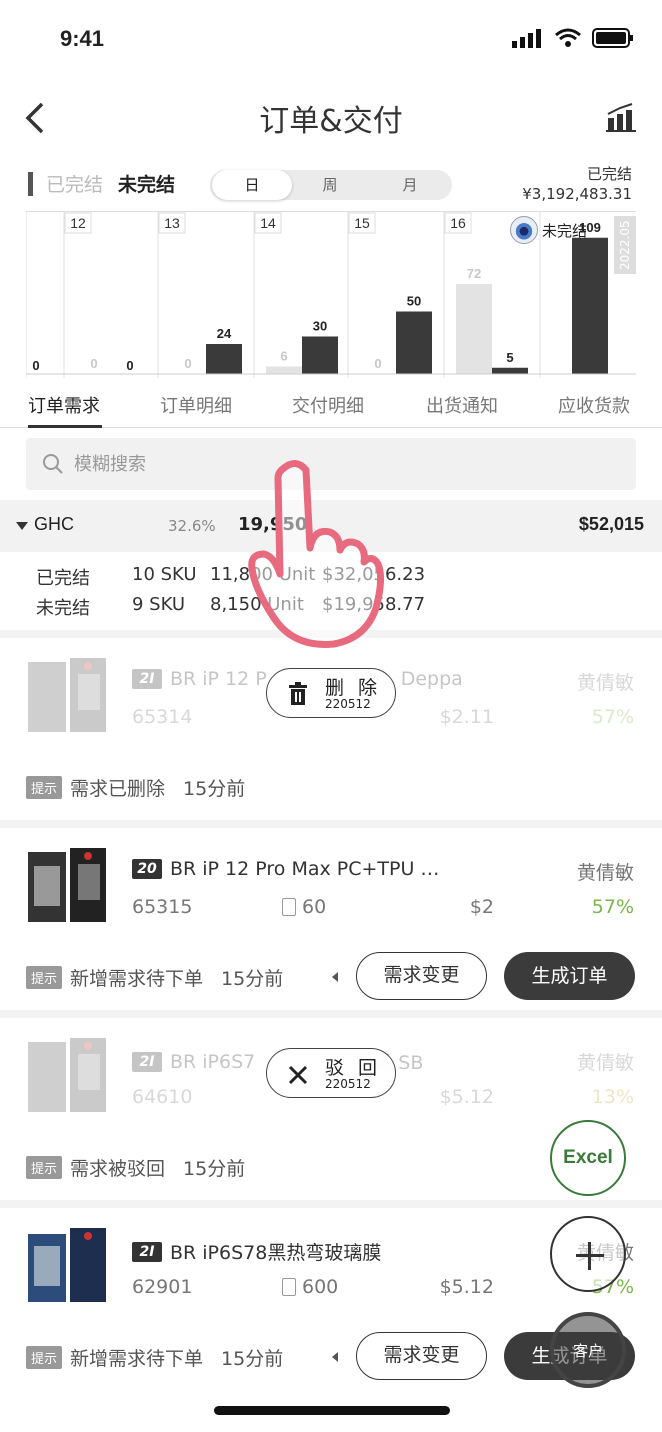 The height and width of the screenshot is (1432, 662). I want to click on tip-text: 需求被驳回, so click(118, 1169).